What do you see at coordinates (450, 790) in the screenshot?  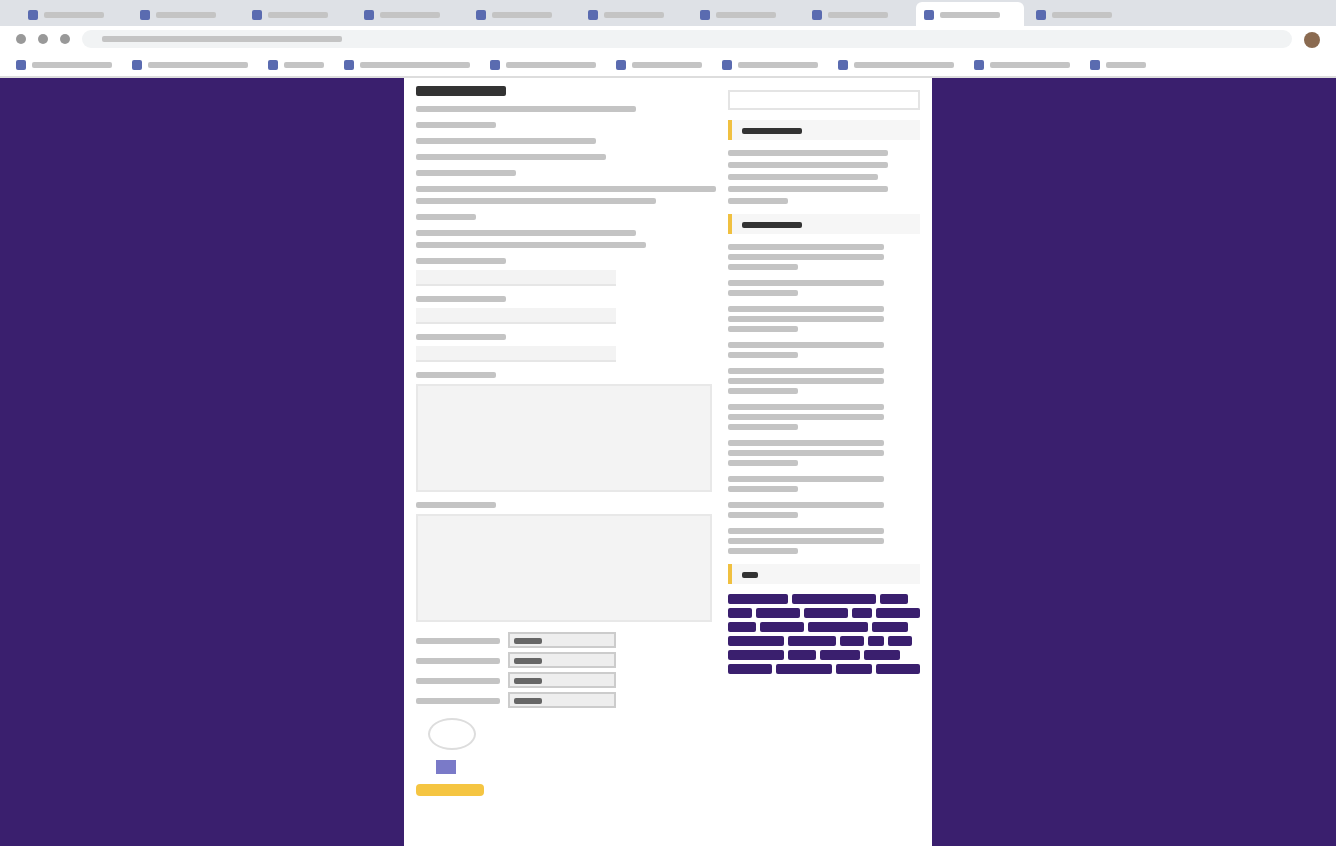 I see `submit-button` at bounding box center [450, 790].